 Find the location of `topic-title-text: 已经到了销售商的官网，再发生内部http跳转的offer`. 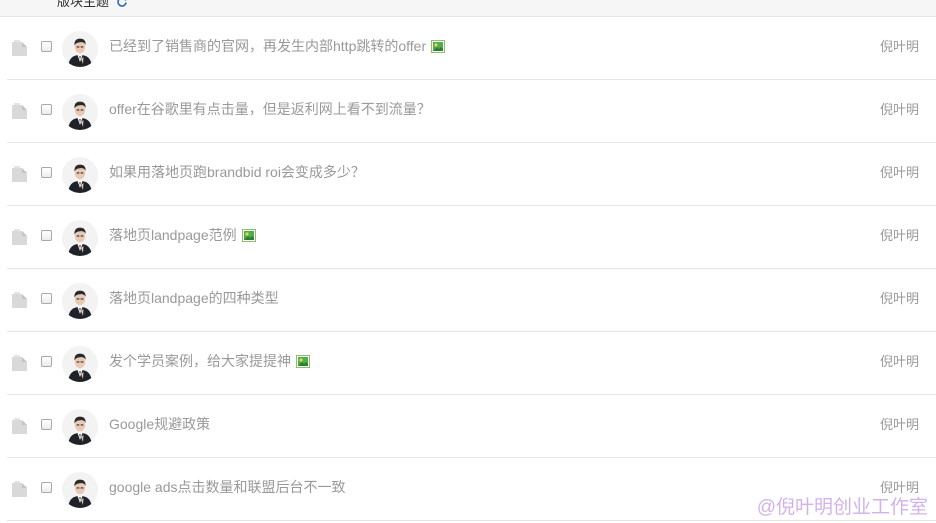

topic-title-text: 已经到了销售商的官网，再发生内部http跳转的offer is located at coordinates (267, 46).